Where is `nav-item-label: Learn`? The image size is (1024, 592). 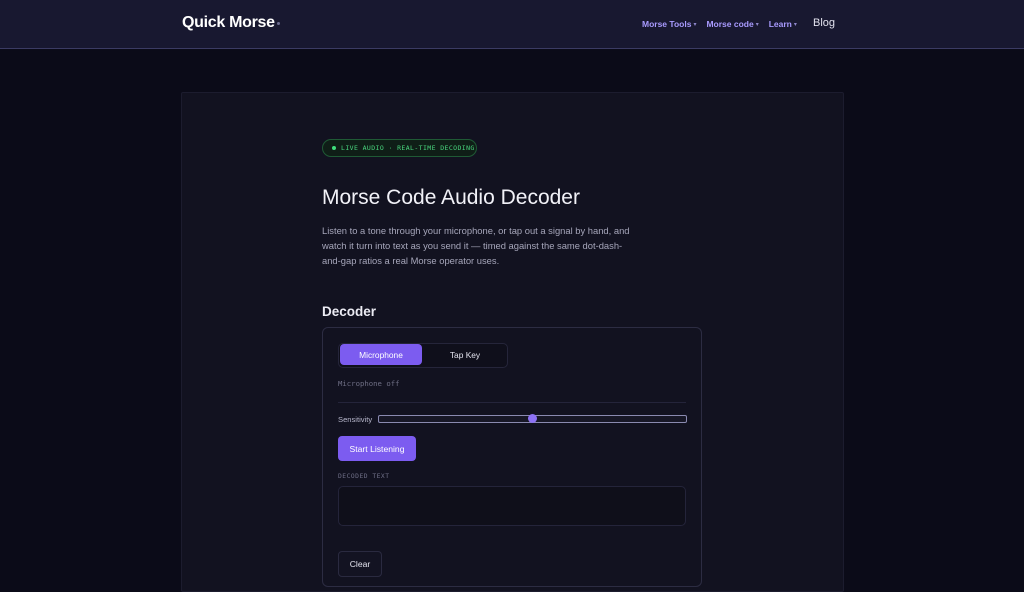
nav-item-label: Learn is located at coordinates (780, 24).